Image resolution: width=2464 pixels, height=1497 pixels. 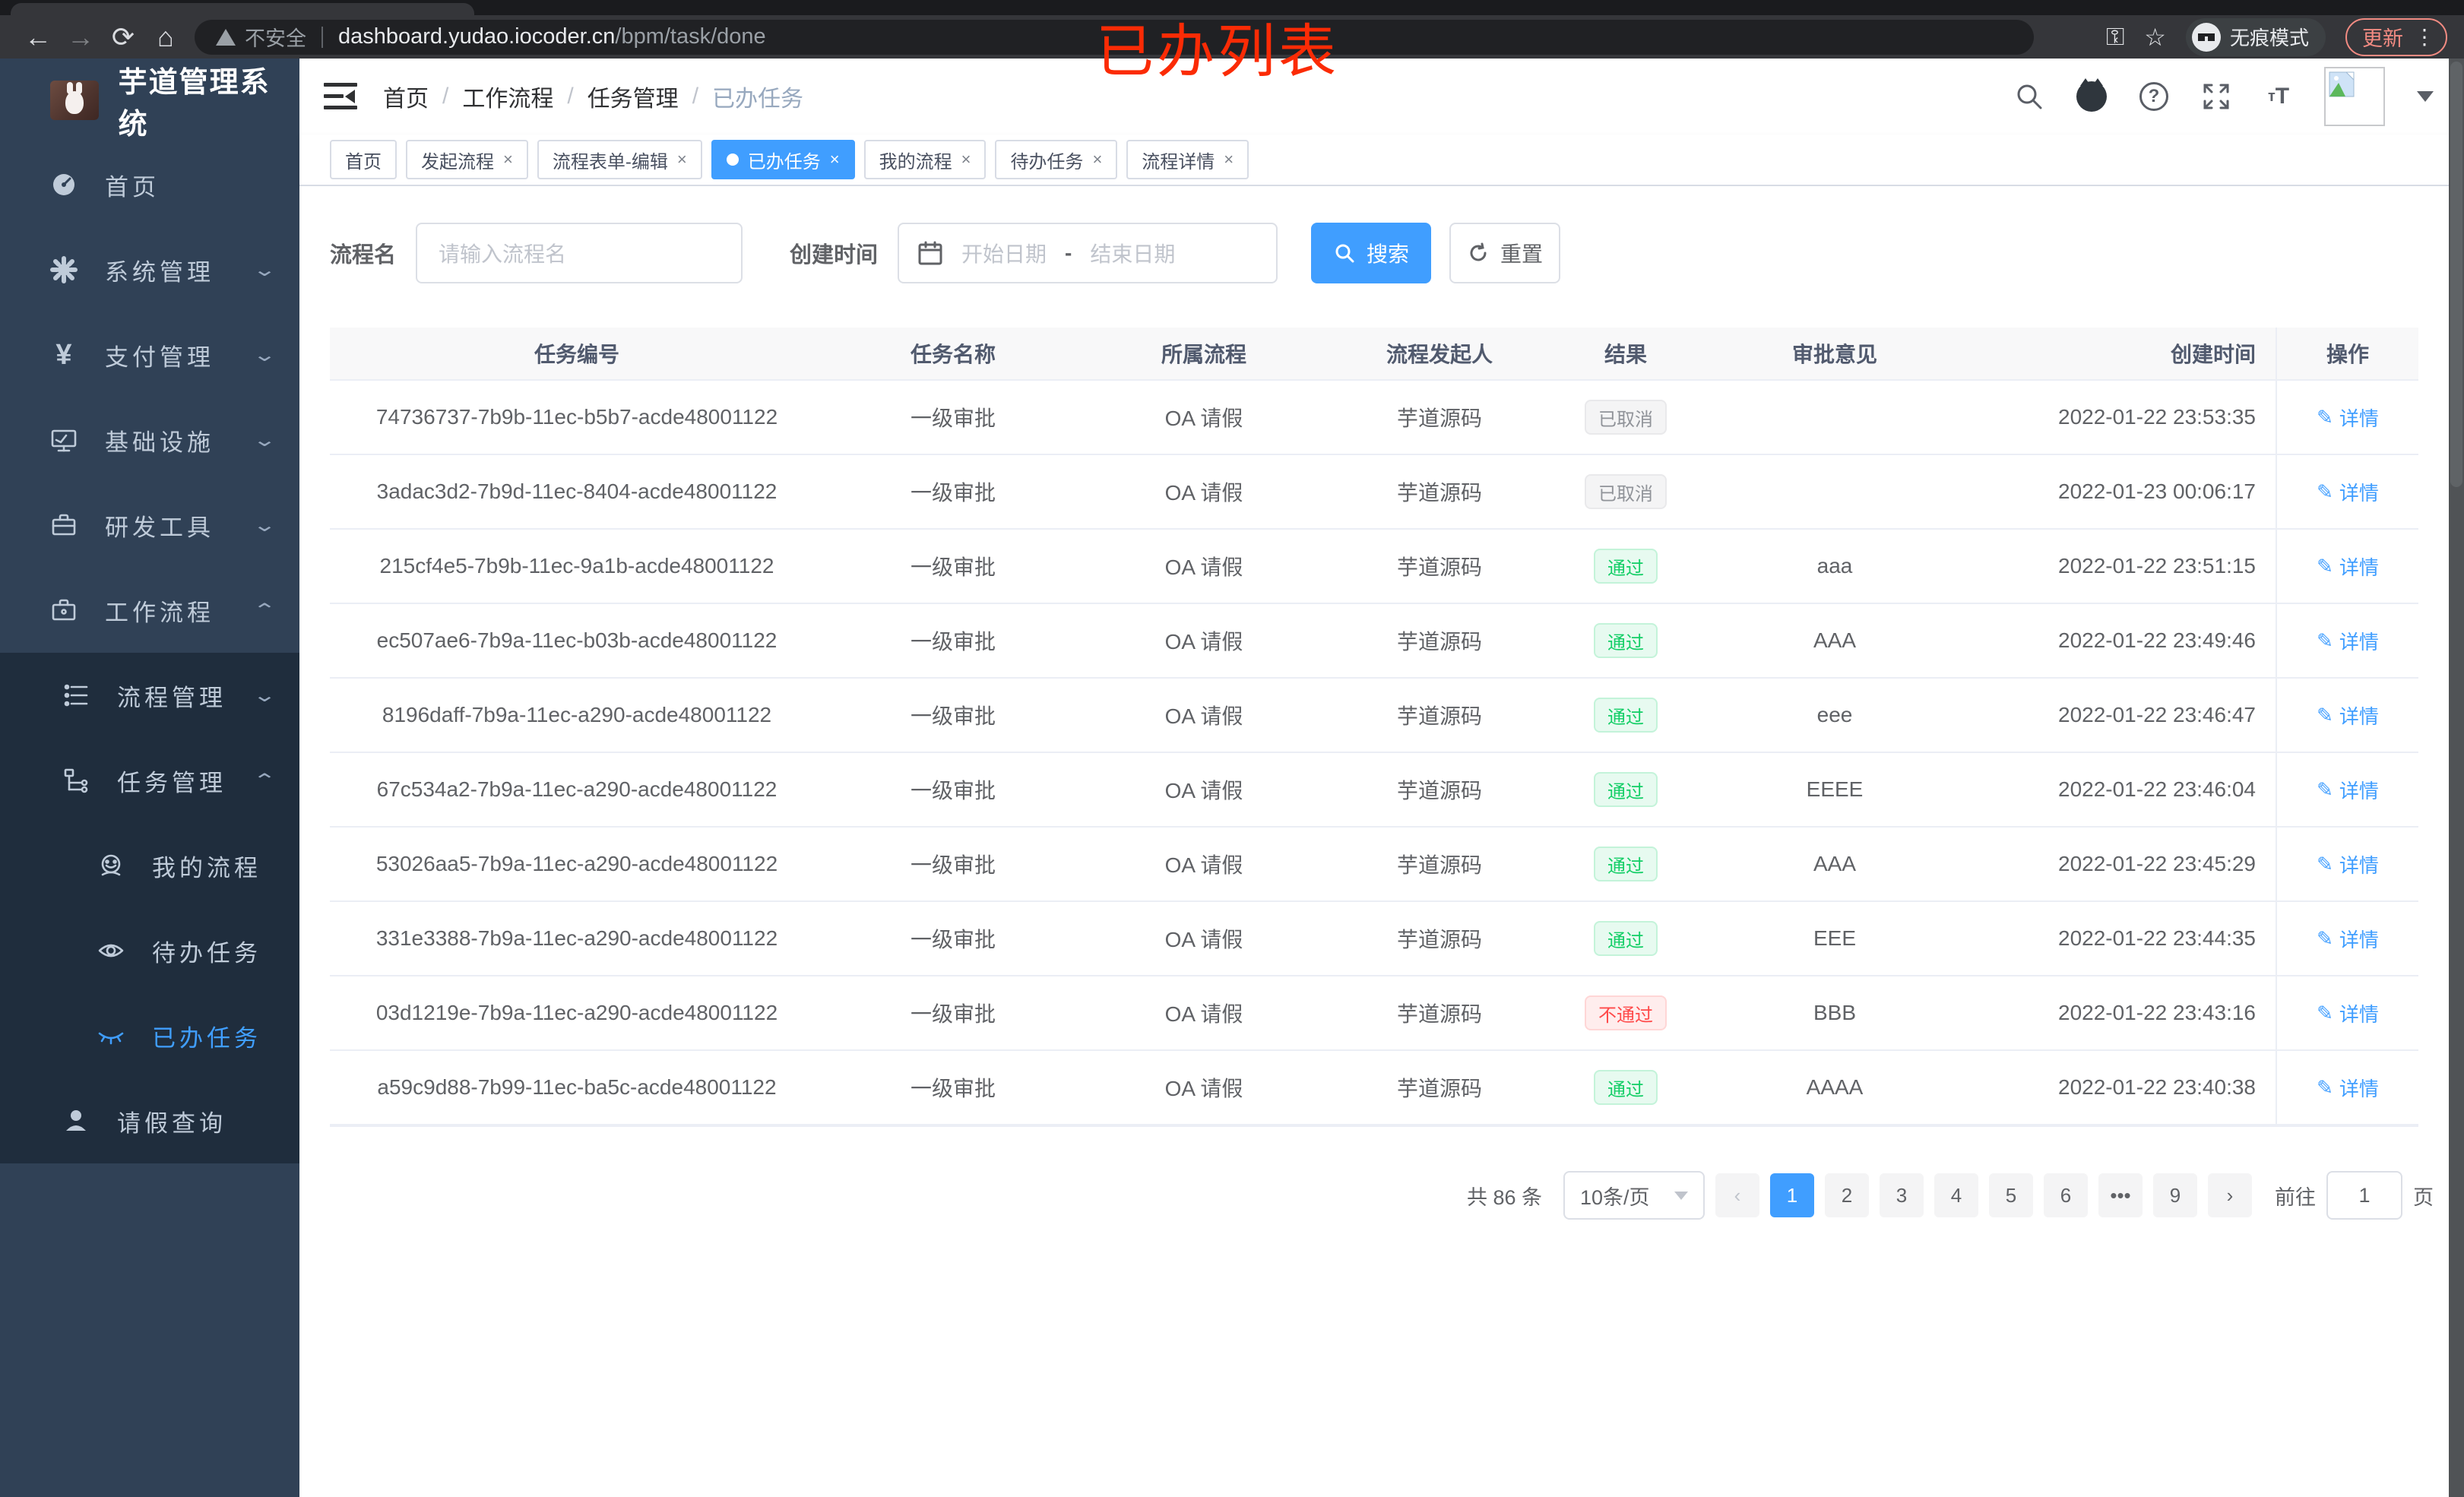 What do you see at coordinates (1792, 1195) in the screenshot?
I see `page-button-1: 1` at bounding box center [1792, 1195].